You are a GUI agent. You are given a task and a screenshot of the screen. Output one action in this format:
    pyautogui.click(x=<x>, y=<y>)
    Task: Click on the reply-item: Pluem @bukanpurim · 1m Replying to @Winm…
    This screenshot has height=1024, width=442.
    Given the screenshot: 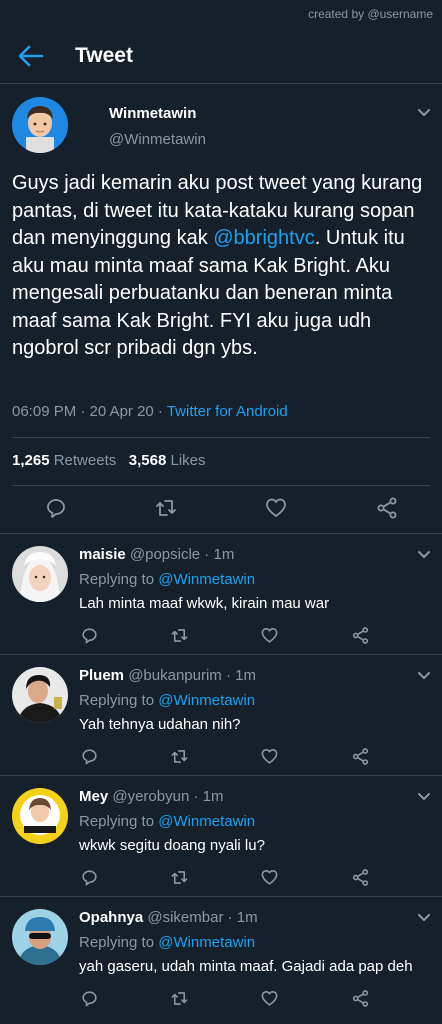 What is the action you would take?
    pyautogui.click(x=221, y=715)
    